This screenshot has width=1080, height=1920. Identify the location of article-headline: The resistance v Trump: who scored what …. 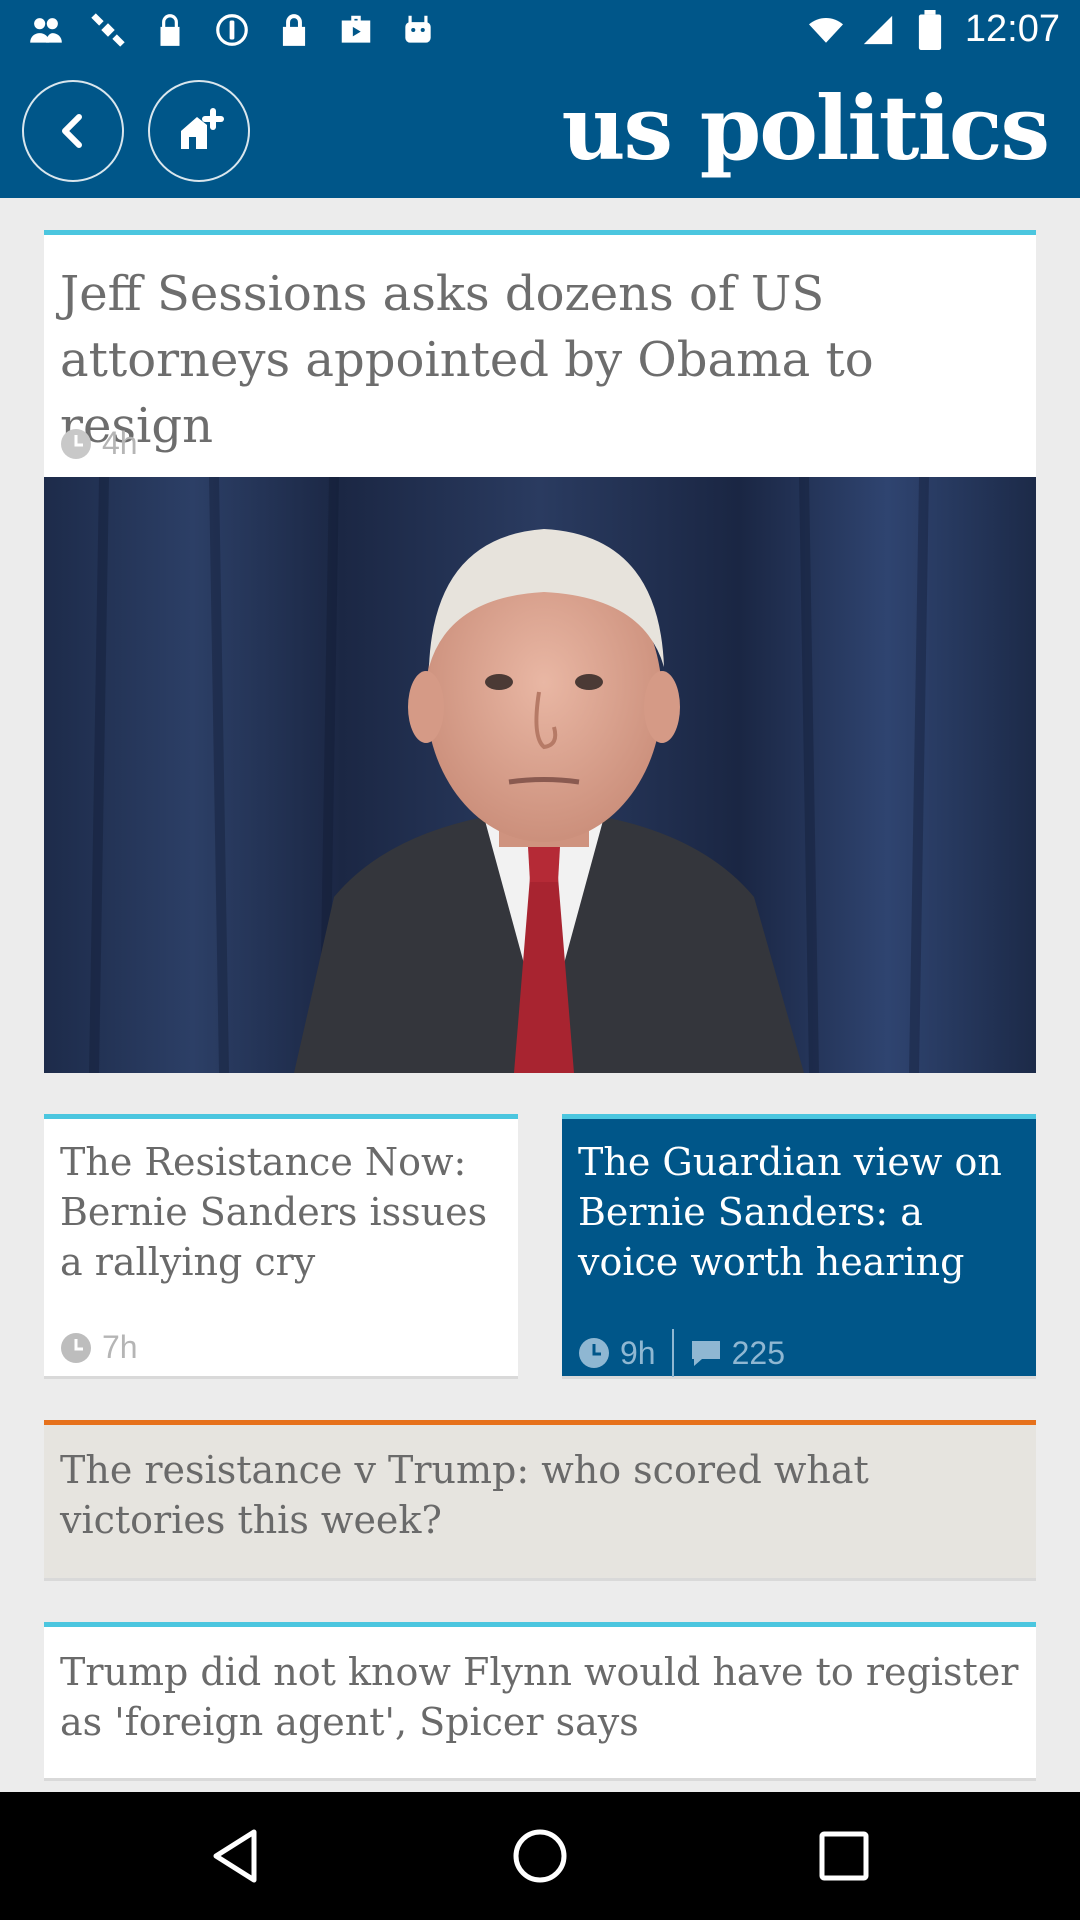
(540, 1495).